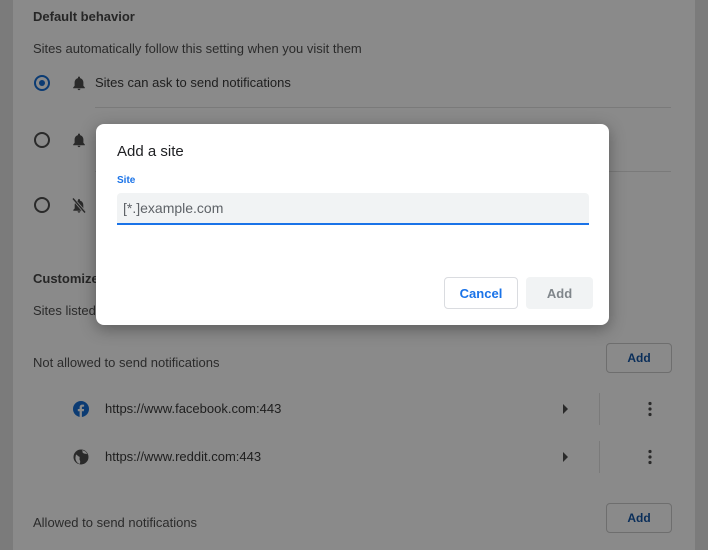 Image resolution: width=708 pixels, height=550 pixels. Describe the element at coordinates (193, 82) in the screenshot. I see `option-ask-label: Sites can ask to send notifications` at that location.